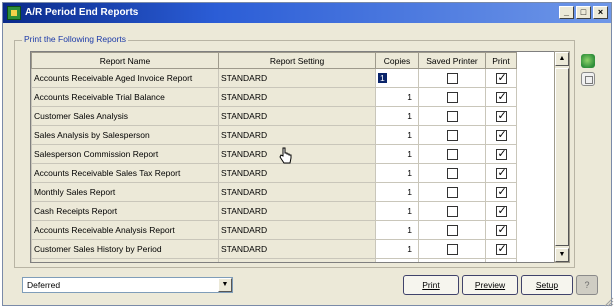 Image resolution: width=615 pixels, height=308 pixels. I want to click on table-row: Customer Sales Analysis STANDARD 1, so click(294, 116).